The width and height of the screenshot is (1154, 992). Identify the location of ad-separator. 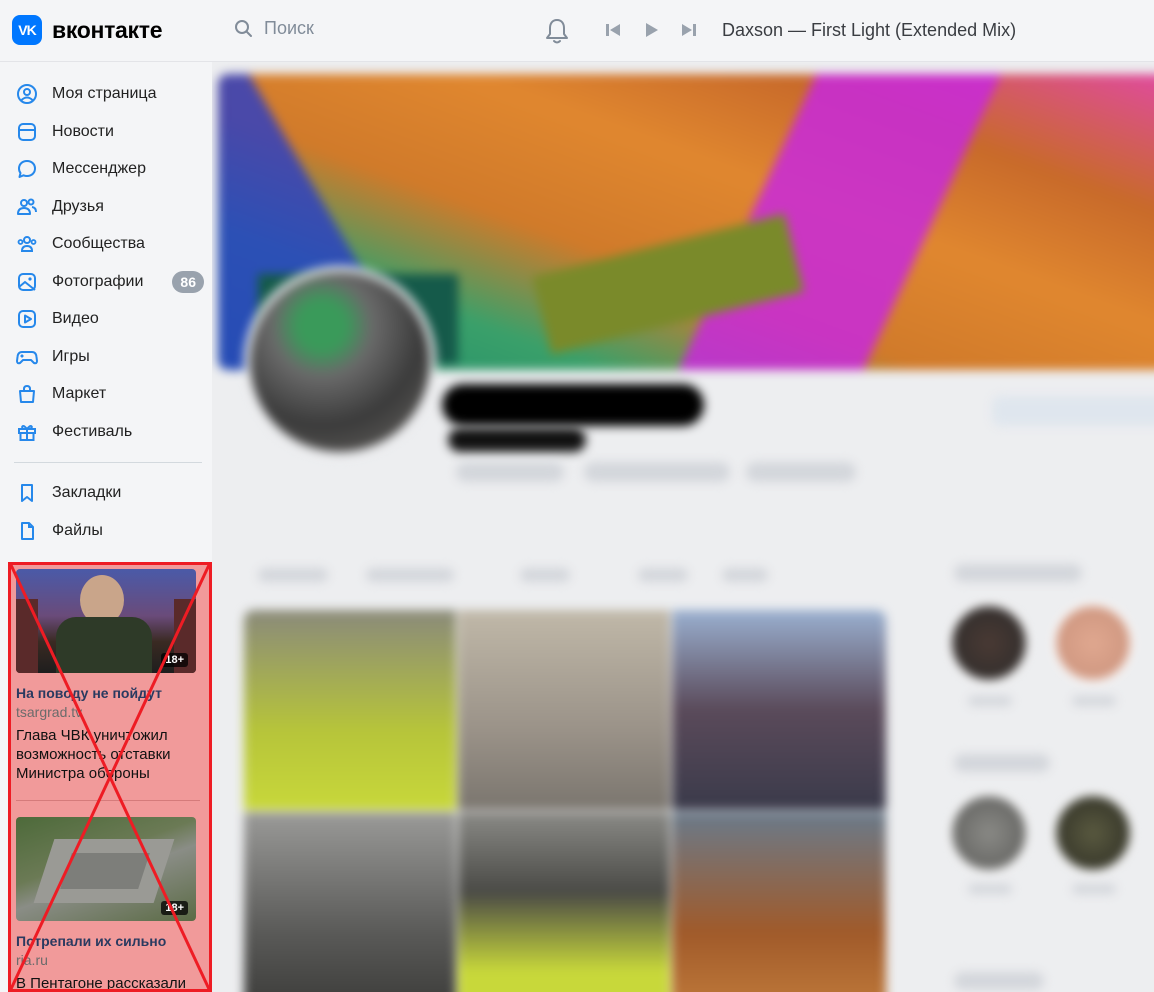
(108, 800).